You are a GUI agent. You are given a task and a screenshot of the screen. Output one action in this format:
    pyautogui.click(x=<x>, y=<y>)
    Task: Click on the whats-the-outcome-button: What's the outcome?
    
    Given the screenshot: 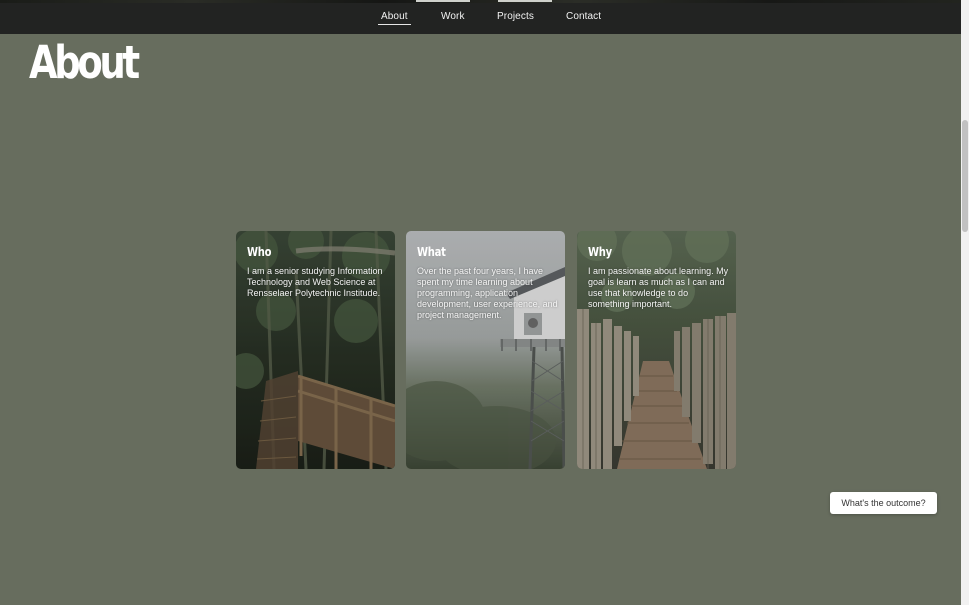 What is the action you would take?
    pyautogui.click(x=883, y=503)
    